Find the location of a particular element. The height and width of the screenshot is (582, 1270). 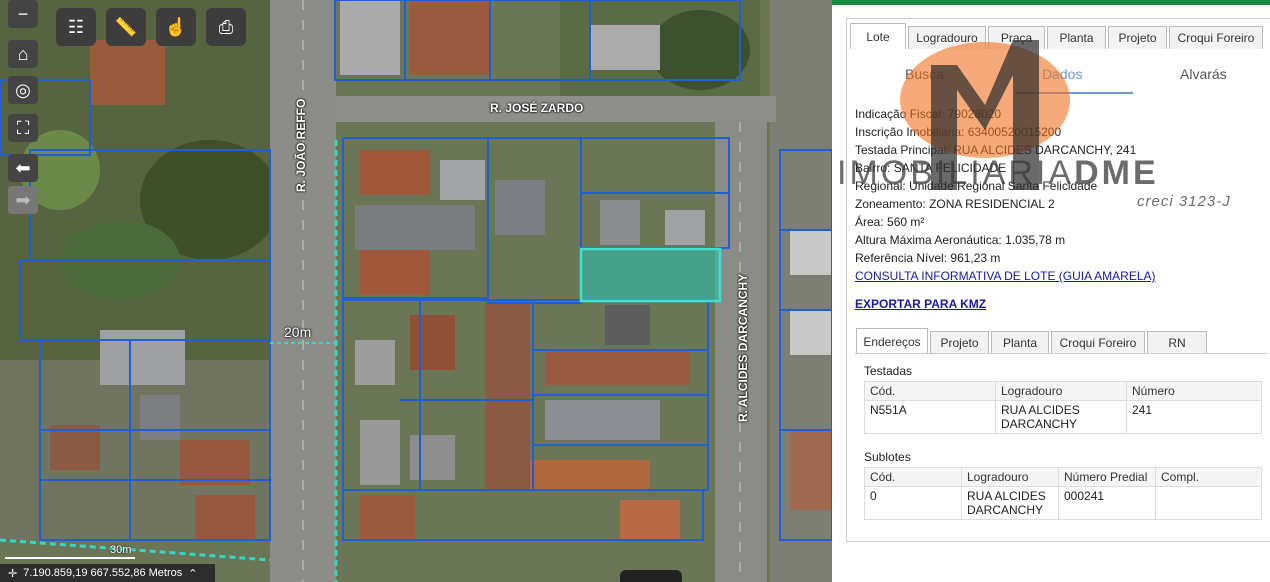

select-button: ☝ is located at coordinates (176, 27).